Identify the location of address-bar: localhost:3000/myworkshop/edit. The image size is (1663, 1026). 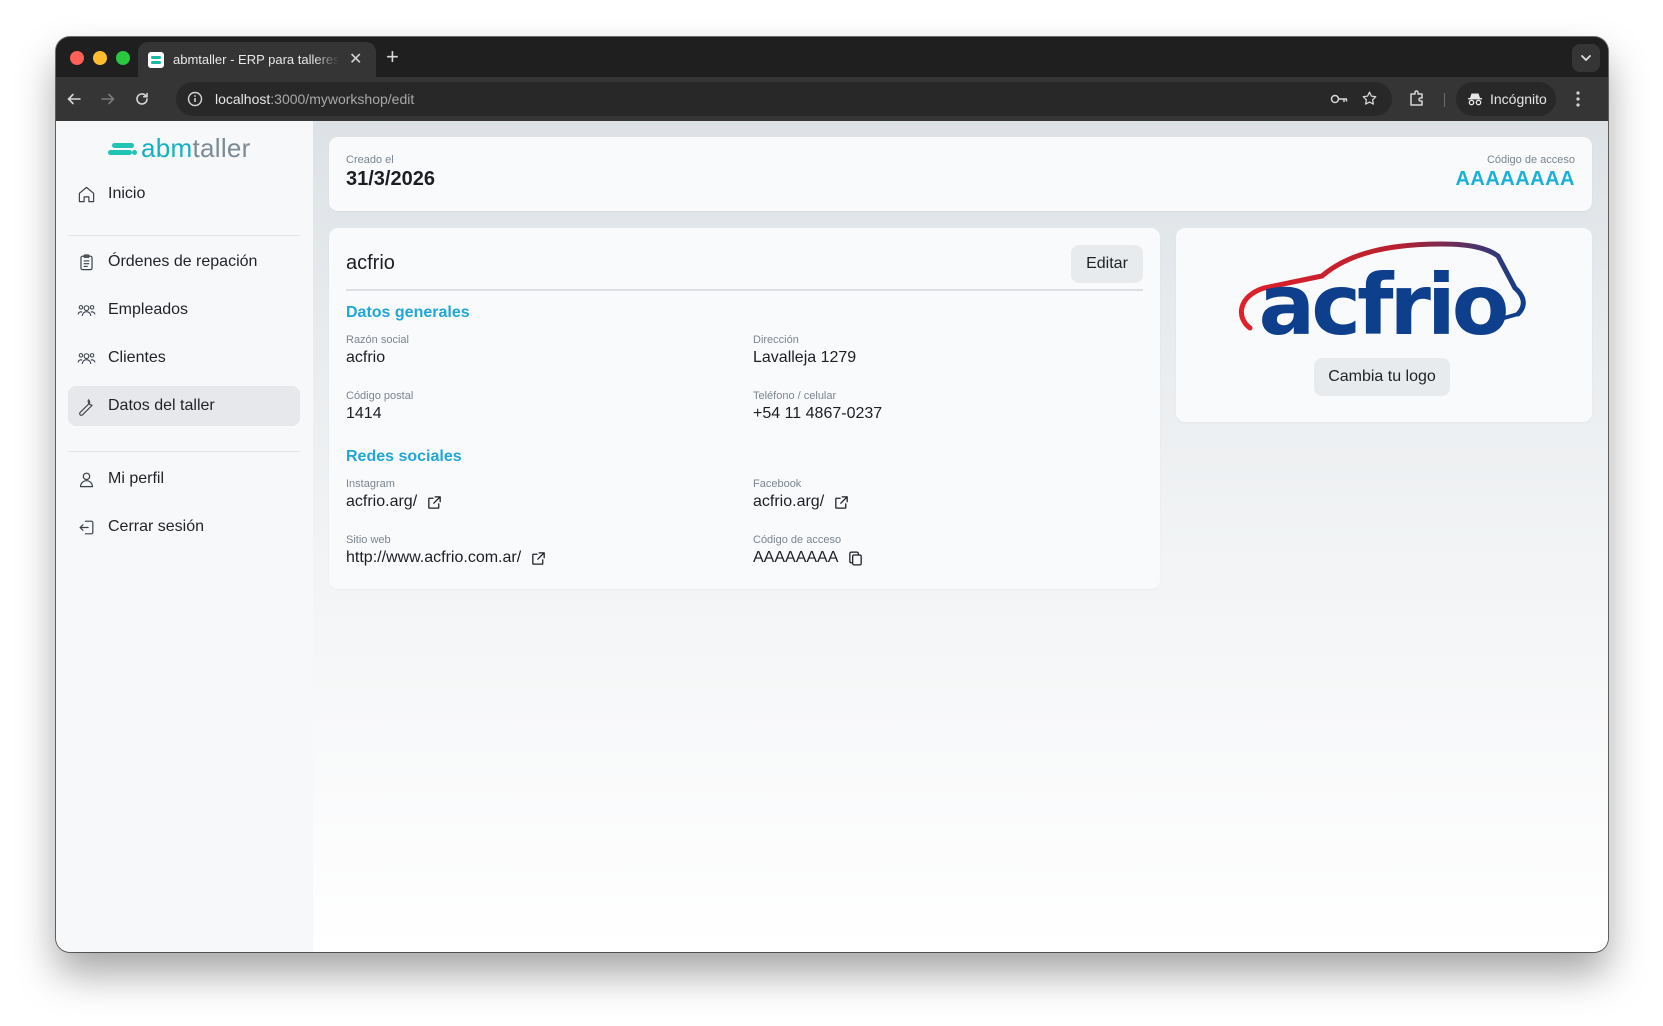
(784, 99).